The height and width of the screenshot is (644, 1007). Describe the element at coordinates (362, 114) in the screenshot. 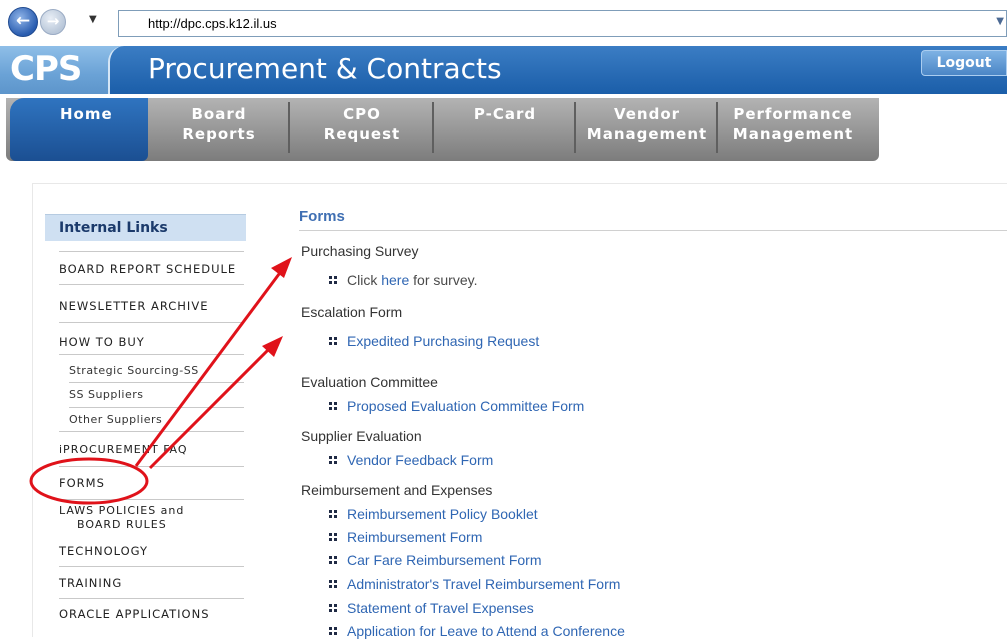

I see `tab-label: CPO` at that location.